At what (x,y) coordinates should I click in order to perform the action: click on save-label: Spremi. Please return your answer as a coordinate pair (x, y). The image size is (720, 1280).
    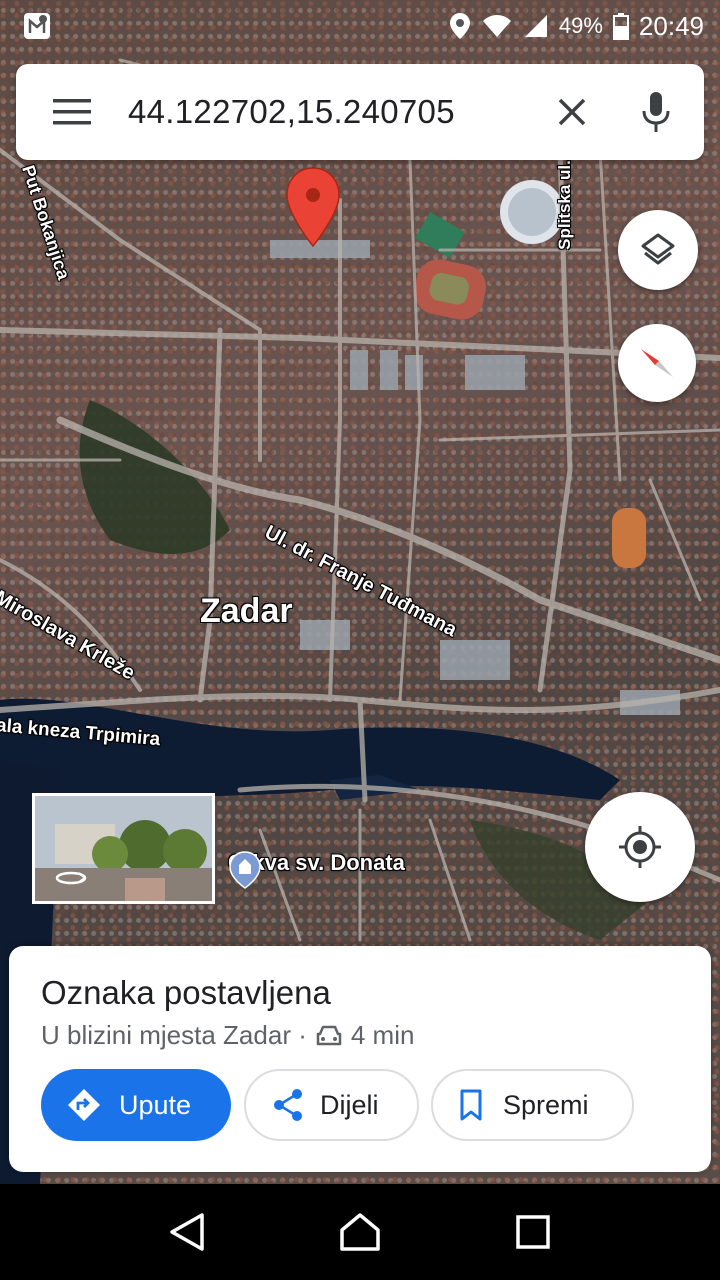
    Looking at the image, I should click on (546, 1104).